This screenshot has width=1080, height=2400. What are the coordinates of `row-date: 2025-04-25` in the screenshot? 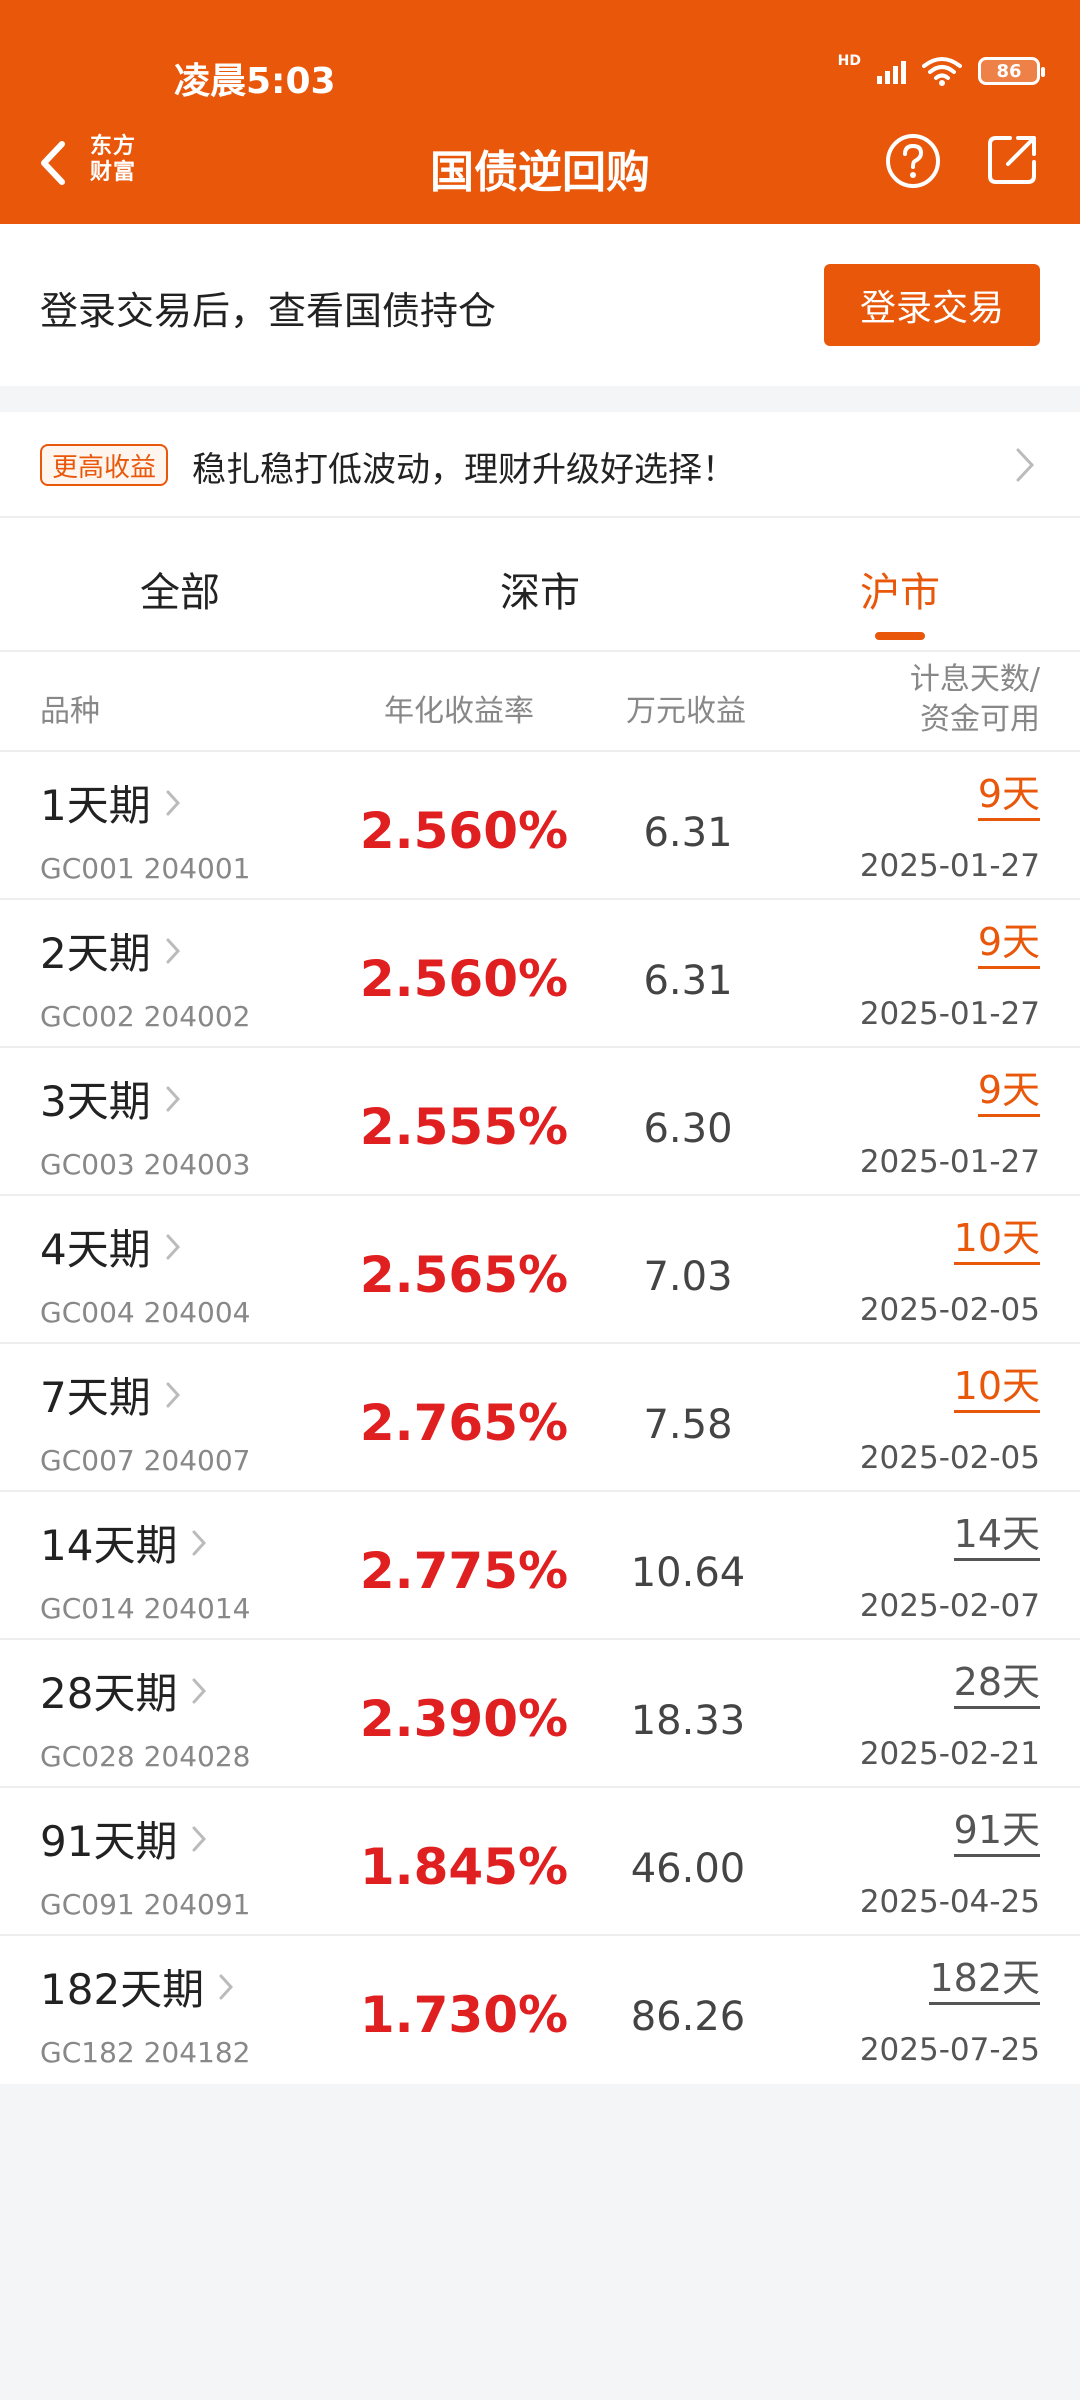 It's located at (949, 1902).